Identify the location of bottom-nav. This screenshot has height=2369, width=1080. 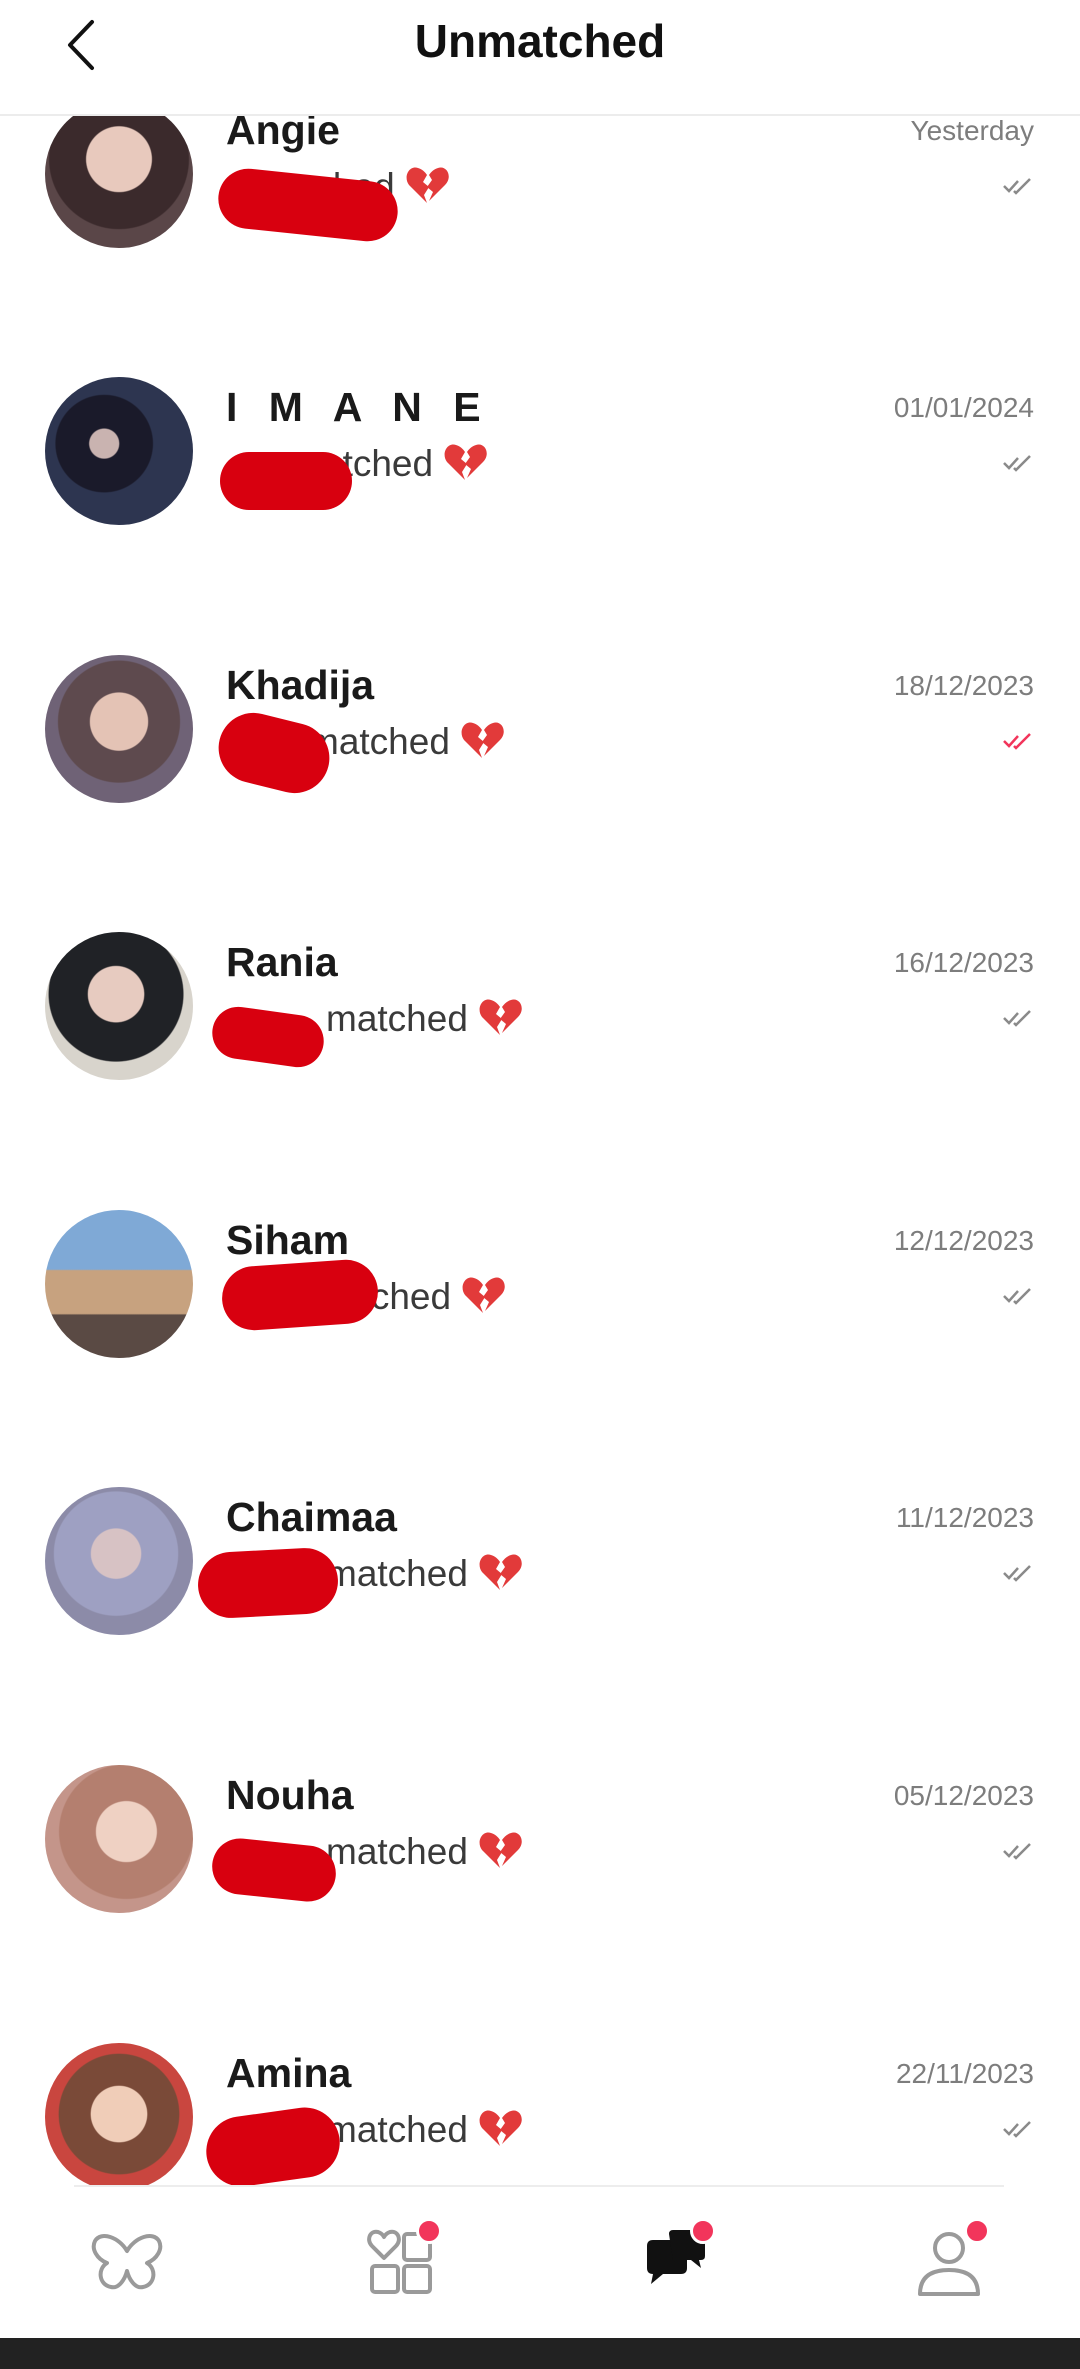
(540, 2263).